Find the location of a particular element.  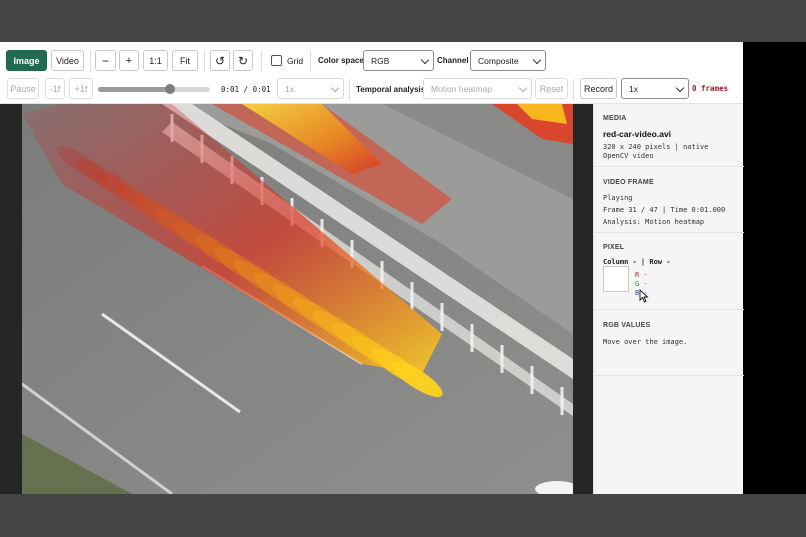

pixel-coords: Column - | Row - is located at coordinates (637, 262).